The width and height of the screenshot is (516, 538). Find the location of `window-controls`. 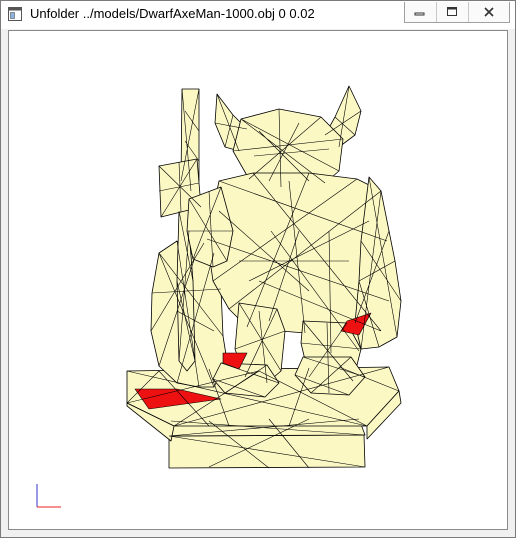

window-controls is located at coordinates (457, 12).